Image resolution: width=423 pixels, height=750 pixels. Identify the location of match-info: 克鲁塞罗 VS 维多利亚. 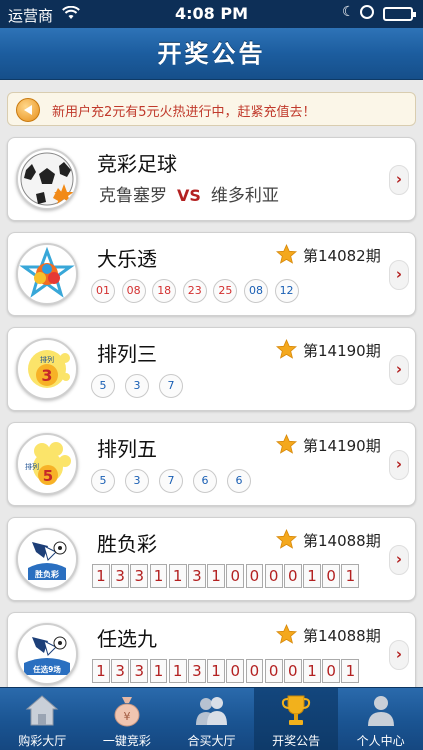
(189, 193).